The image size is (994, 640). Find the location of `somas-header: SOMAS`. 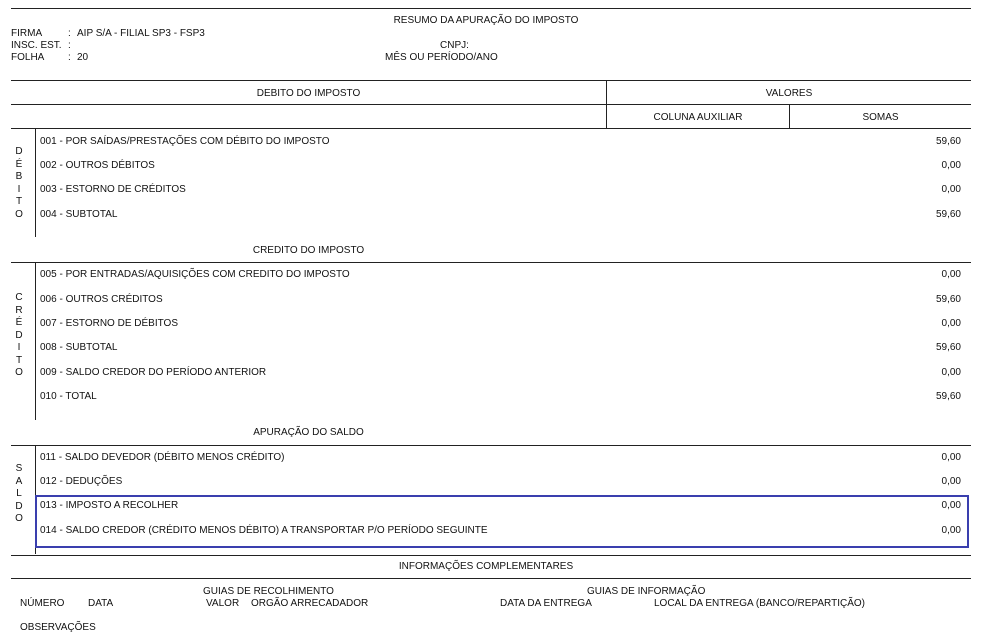

somas-header: SOMAS is located at coordinates (880, 117).